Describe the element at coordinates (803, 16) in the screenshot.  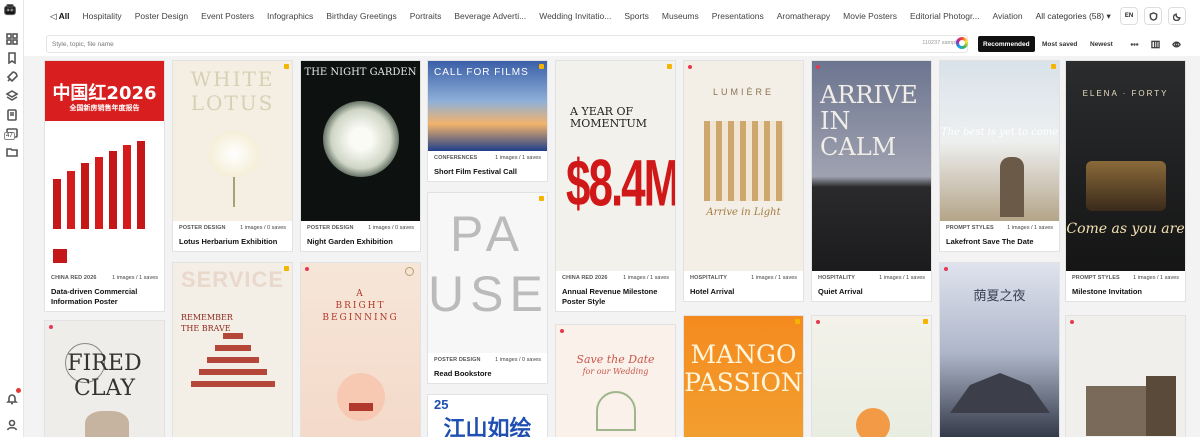
I see `tab-aromatherapy: Aromatherapy` at that location.